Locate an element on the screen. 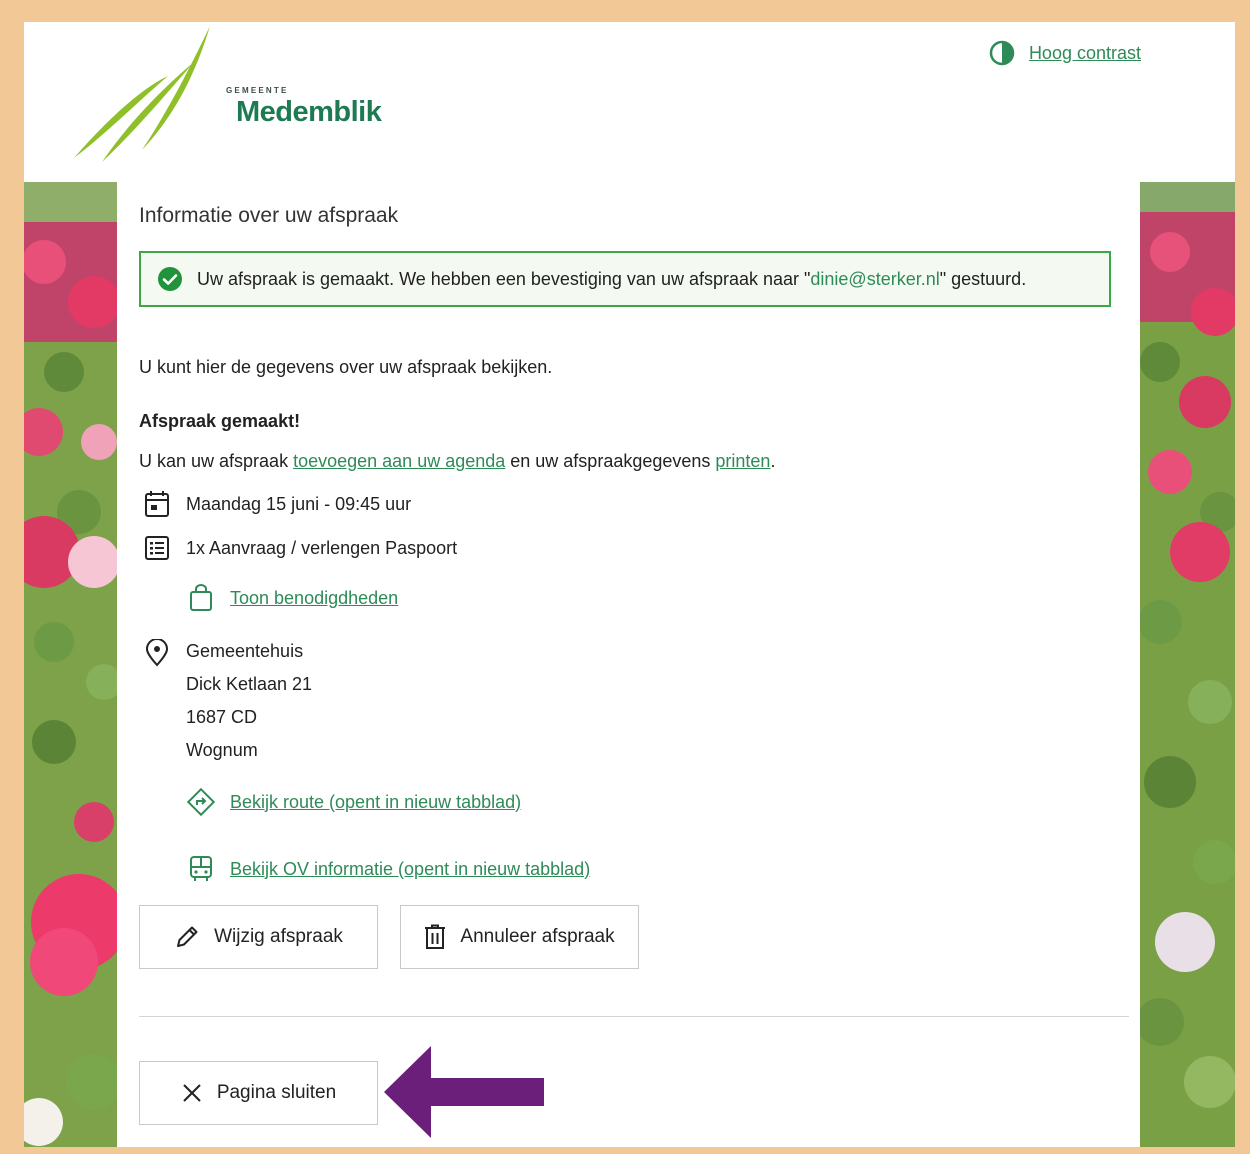 The image size is (1250, 1154). location-postcode: 1687 CD is located at coordinates (222, 717).